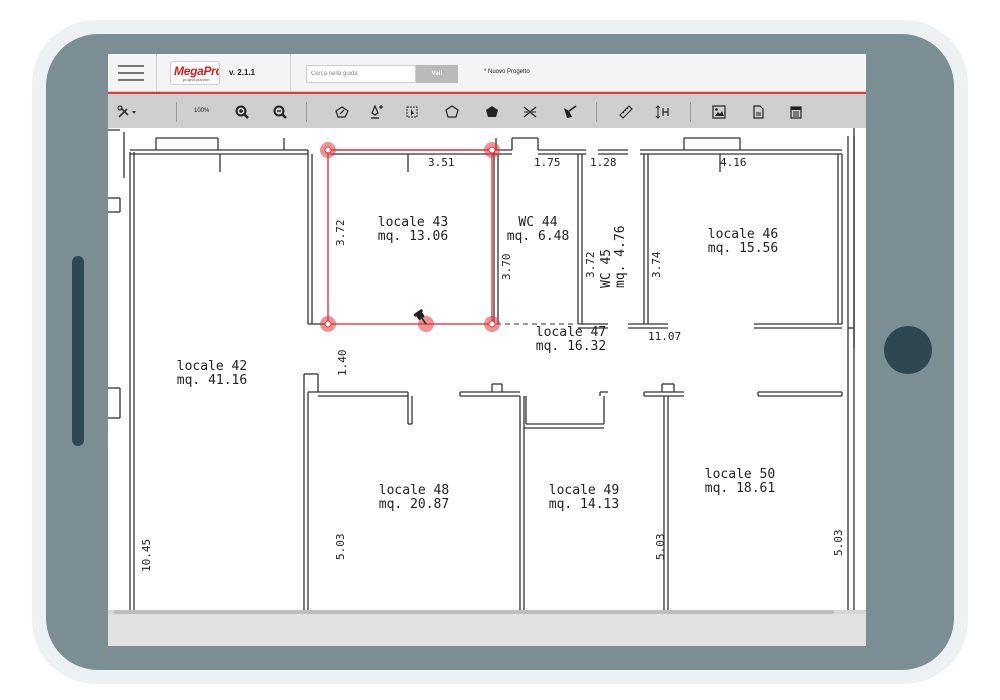  I want to click on app-logo: MegaPro project planner, so click(195, 73).